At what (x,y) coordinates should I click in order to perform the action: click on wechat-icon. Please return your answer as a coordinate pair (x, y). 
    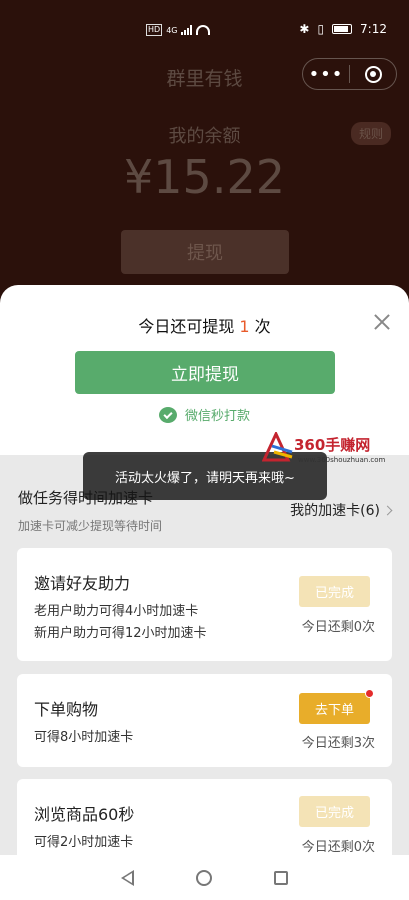
    Looking at the image, I should click on (167, 414).